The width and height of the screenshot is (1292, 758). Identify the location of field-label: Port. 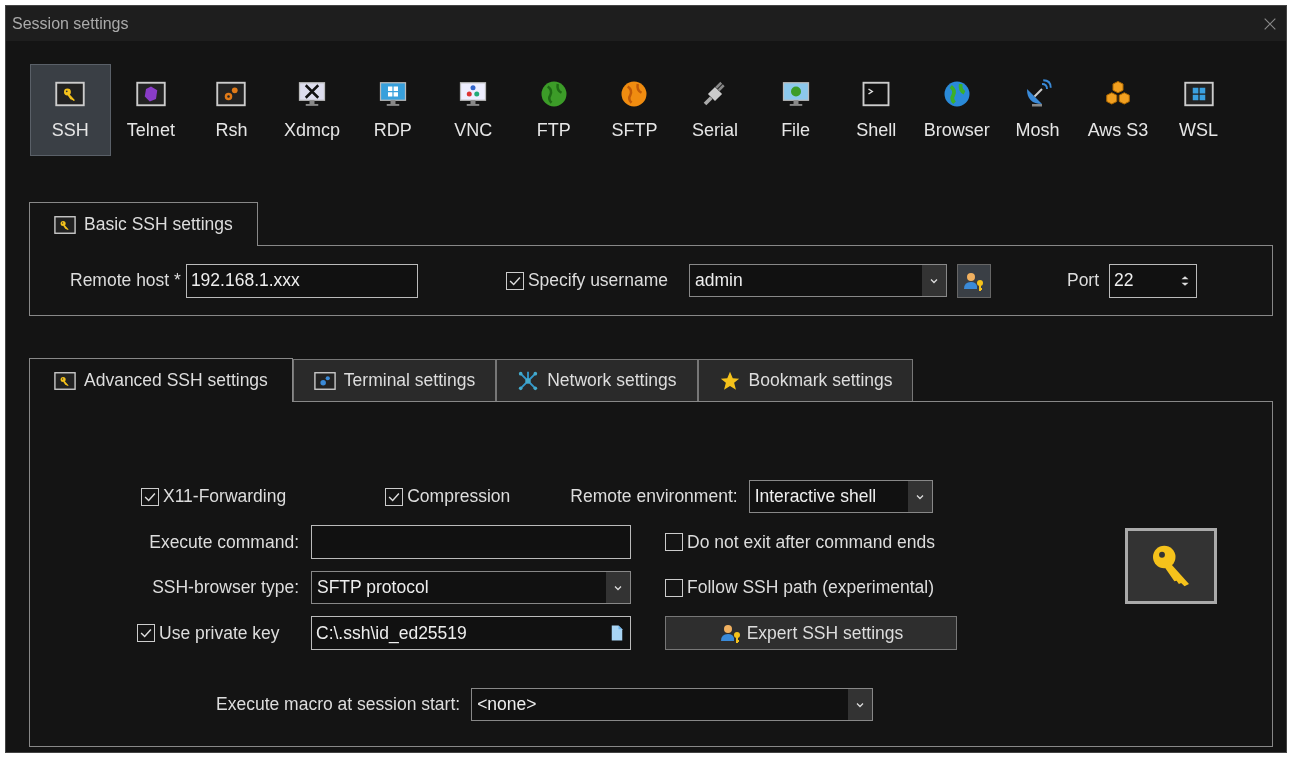
(1083, 281).